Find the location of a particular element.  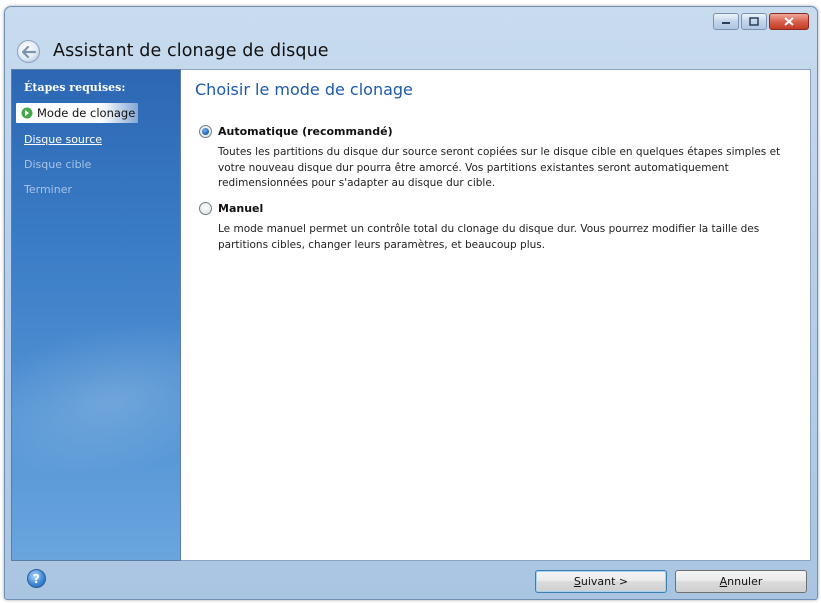

minimize-icon is located at coordinates (726, 22).